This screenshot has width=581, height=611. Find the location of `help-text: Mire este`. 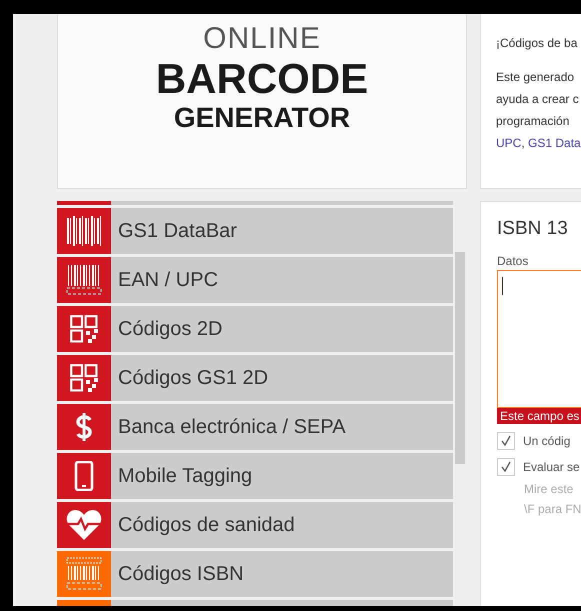

help-text: Mire este is located at coordinates (549, 489).